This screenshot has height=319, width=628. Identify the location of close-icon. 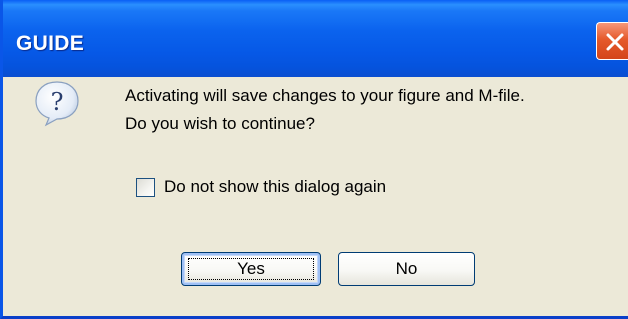
(615, 42).